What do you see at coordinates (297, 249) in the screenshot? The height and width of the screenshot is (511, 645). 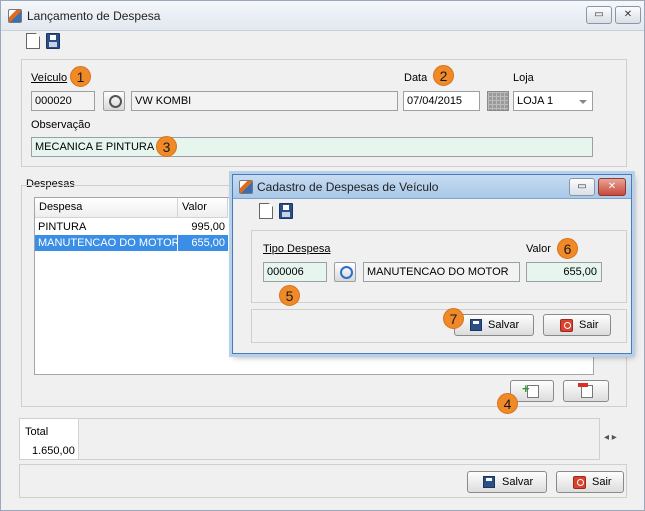 I see `tipo-despesa-label: Tipo Despesa` at bounding box center [297, 249].